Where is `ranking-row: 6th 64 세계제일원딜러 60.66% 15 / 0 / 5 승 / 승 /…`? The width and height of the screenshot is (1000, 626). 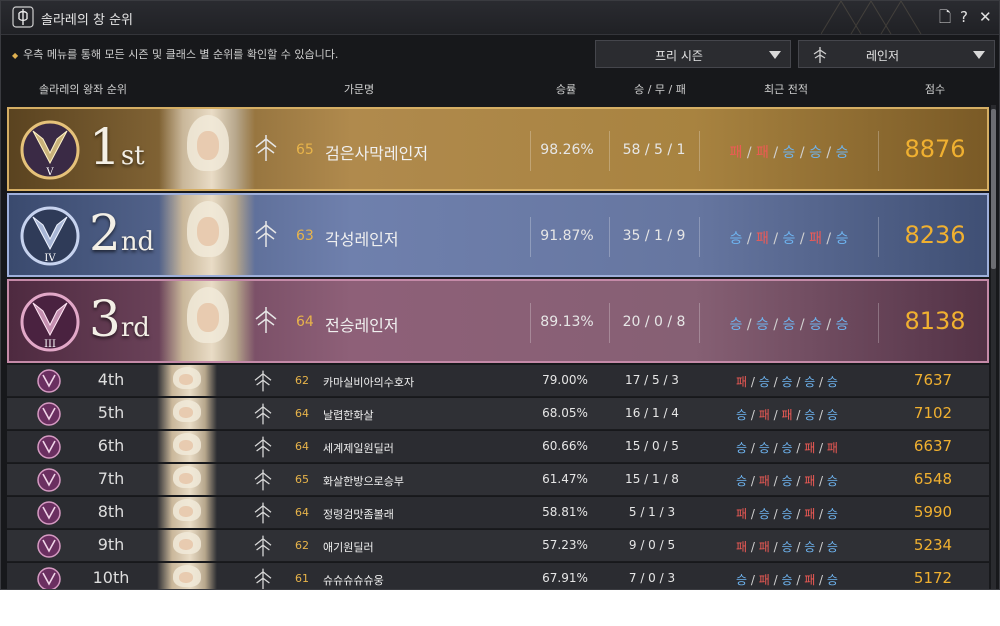 ranking-row: 6th 64 세계제일원딜러 60.66% 15 / 0 / 5 승 / 승 /… is located at coordinates (498, 447).